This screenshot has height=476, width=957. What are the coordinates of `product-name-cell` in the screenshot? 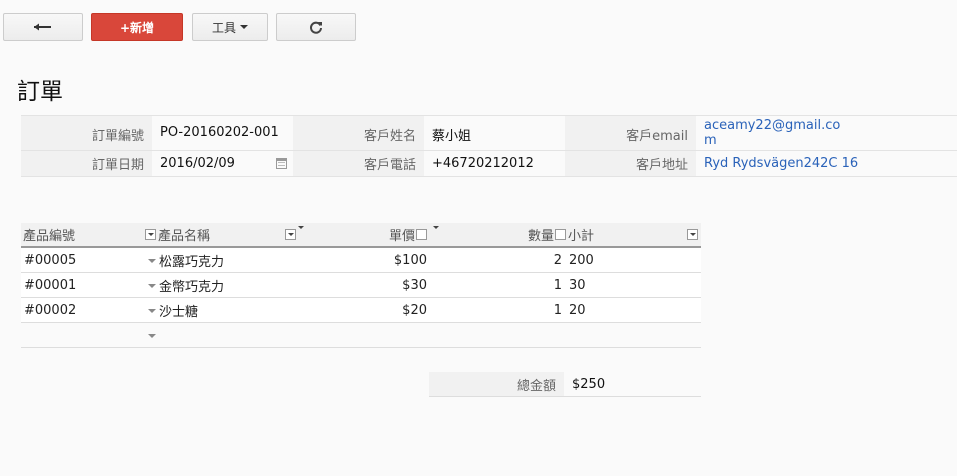 It's located at (226, 335).